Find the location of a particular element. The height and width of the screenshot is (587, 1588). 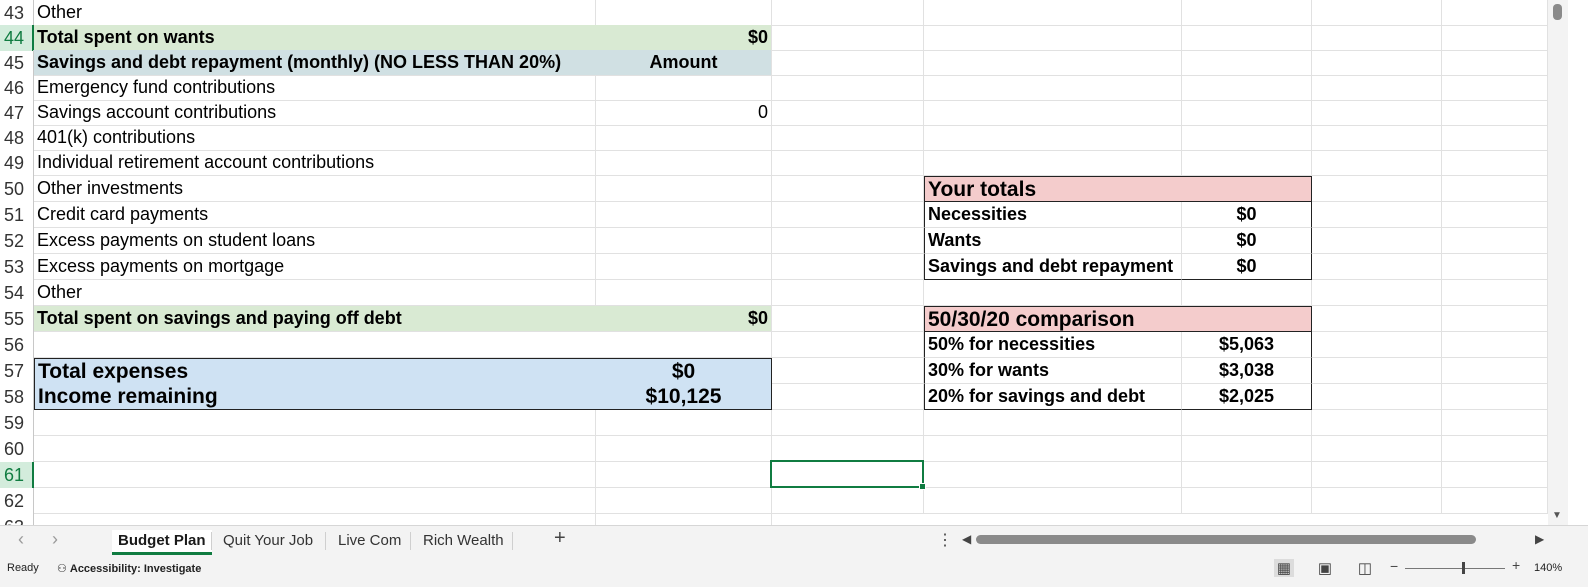

zoom-out-icon: − is located at coordinates (1394, 566).